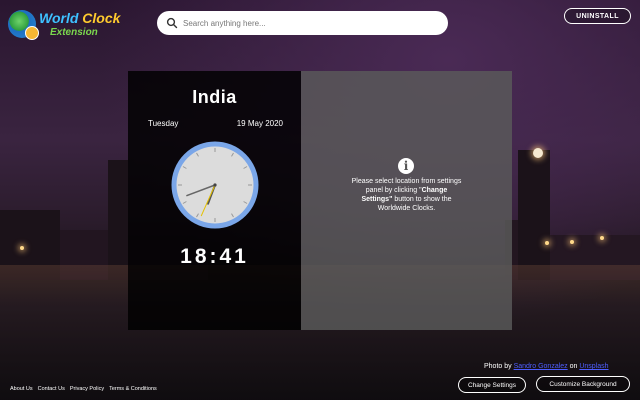 The image size is (640, 400). What do you see at coordinates (259, 123) in the screenshot?
I see `date-label: 19 May 2020` at bounding box center [259, 123].